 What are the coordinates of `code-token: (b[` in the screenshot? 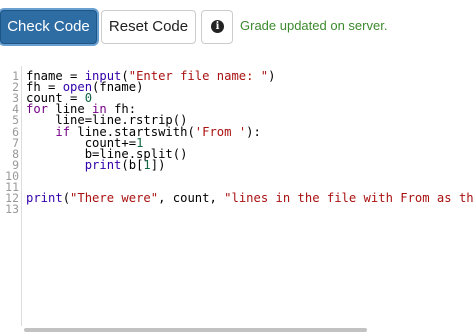 It's located at (132, 164).